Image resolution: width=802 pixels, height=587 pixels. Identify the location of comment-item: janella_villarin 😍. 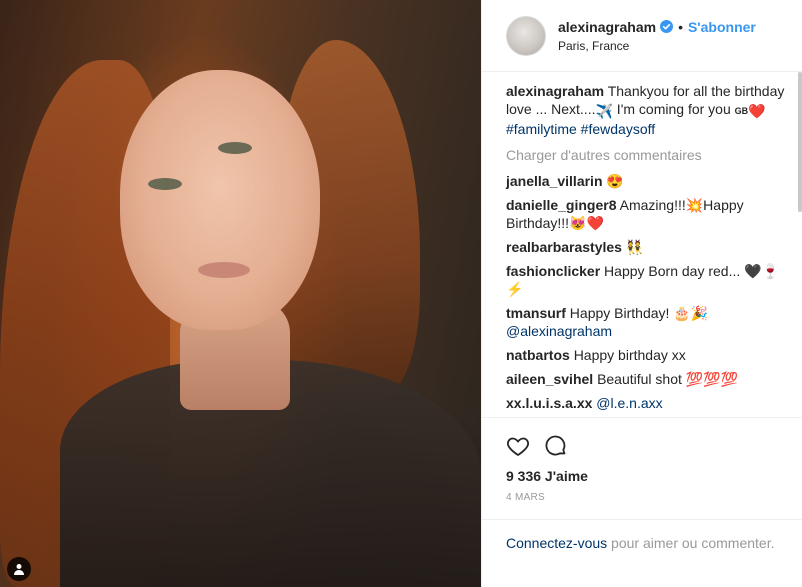
(646, 181).